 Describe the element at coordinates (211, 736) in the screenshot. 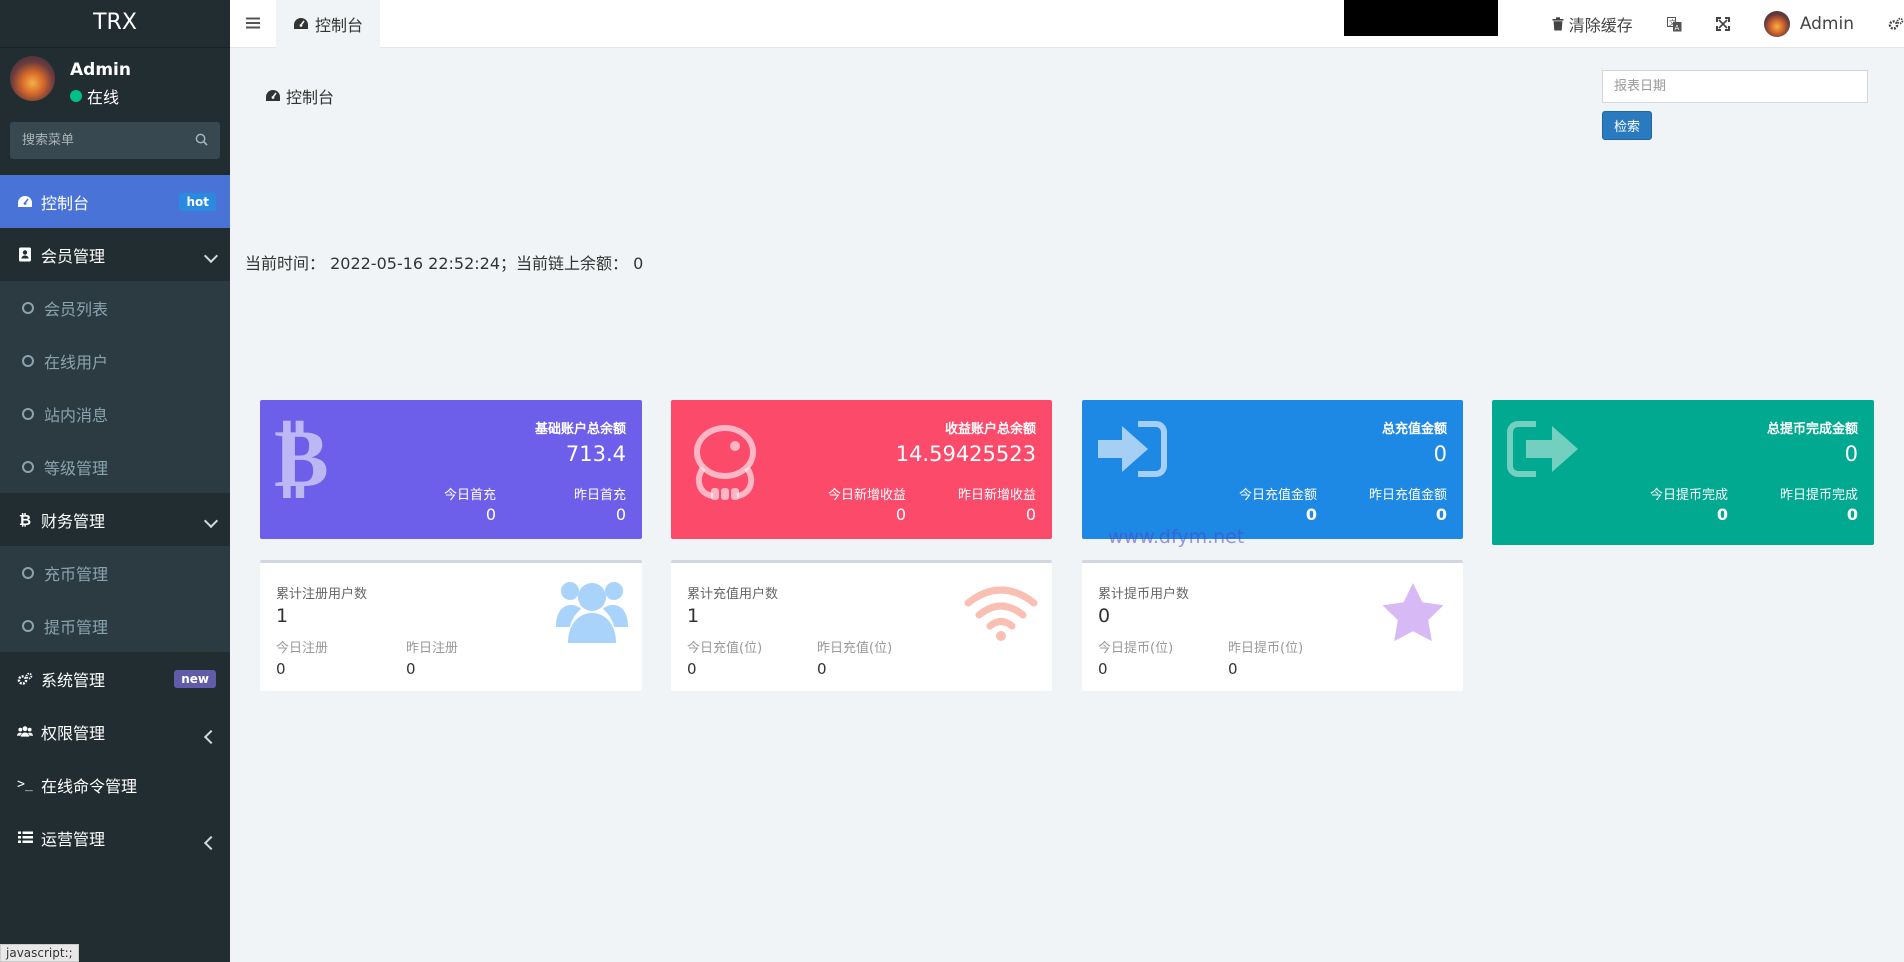

I see `chevron-left-icon` at that location.